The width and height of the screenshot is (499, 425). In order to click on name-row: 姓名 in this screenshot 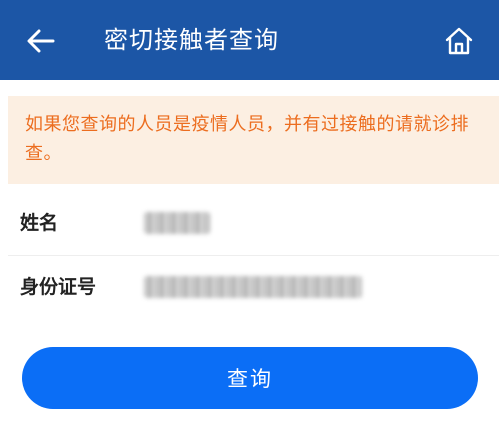, I will do `click(253, 224)`.